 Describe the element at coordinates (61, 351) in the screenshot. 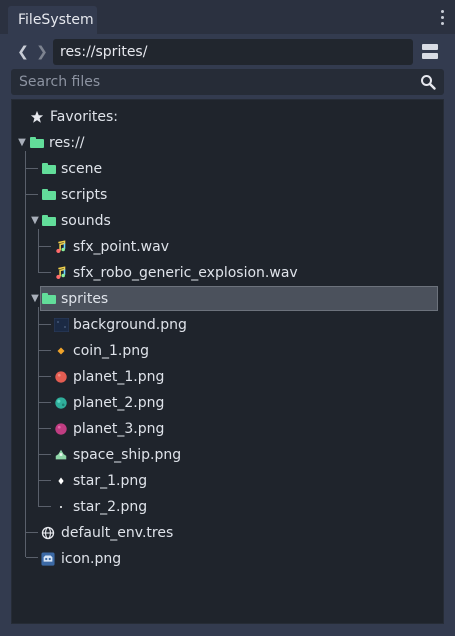

I see `coin-thumbnail-icon` at that location.